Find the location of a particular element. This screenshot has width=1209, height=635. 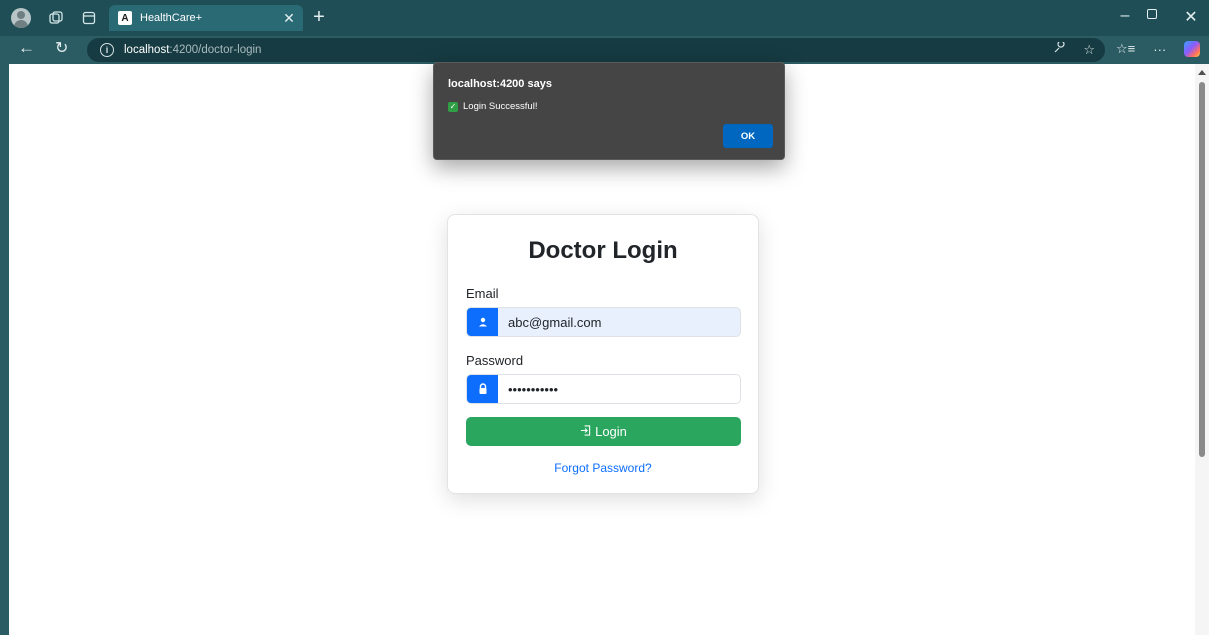

login-icon is located at coordinates (585, 431).